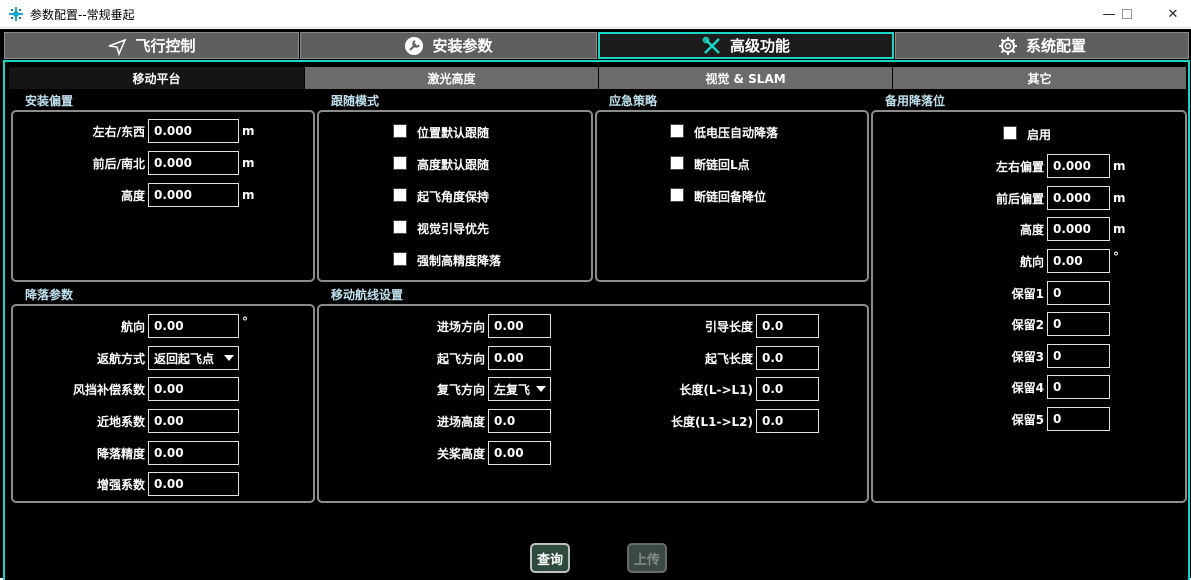  I want to click on reserved5-input: 0, so click(1078, 419).